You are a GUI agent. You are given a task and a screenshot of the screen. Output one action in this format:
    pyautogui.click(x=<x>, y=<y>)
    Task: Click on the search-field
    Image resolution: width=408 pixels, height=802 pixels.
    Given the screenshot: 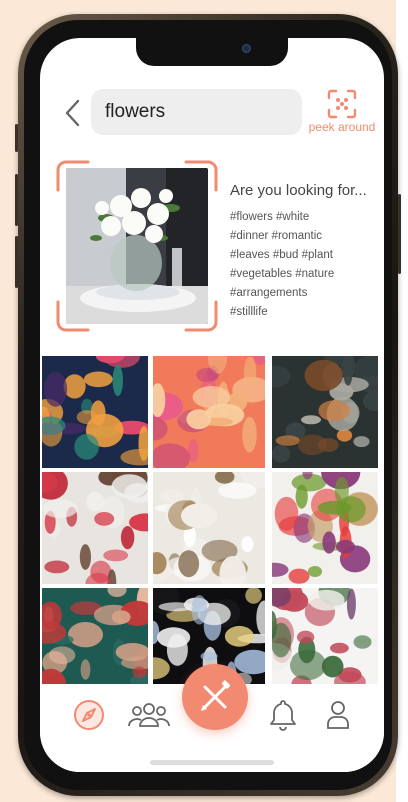 What is the action you would take?
    pyautogui.click(x=196, y=112)
    